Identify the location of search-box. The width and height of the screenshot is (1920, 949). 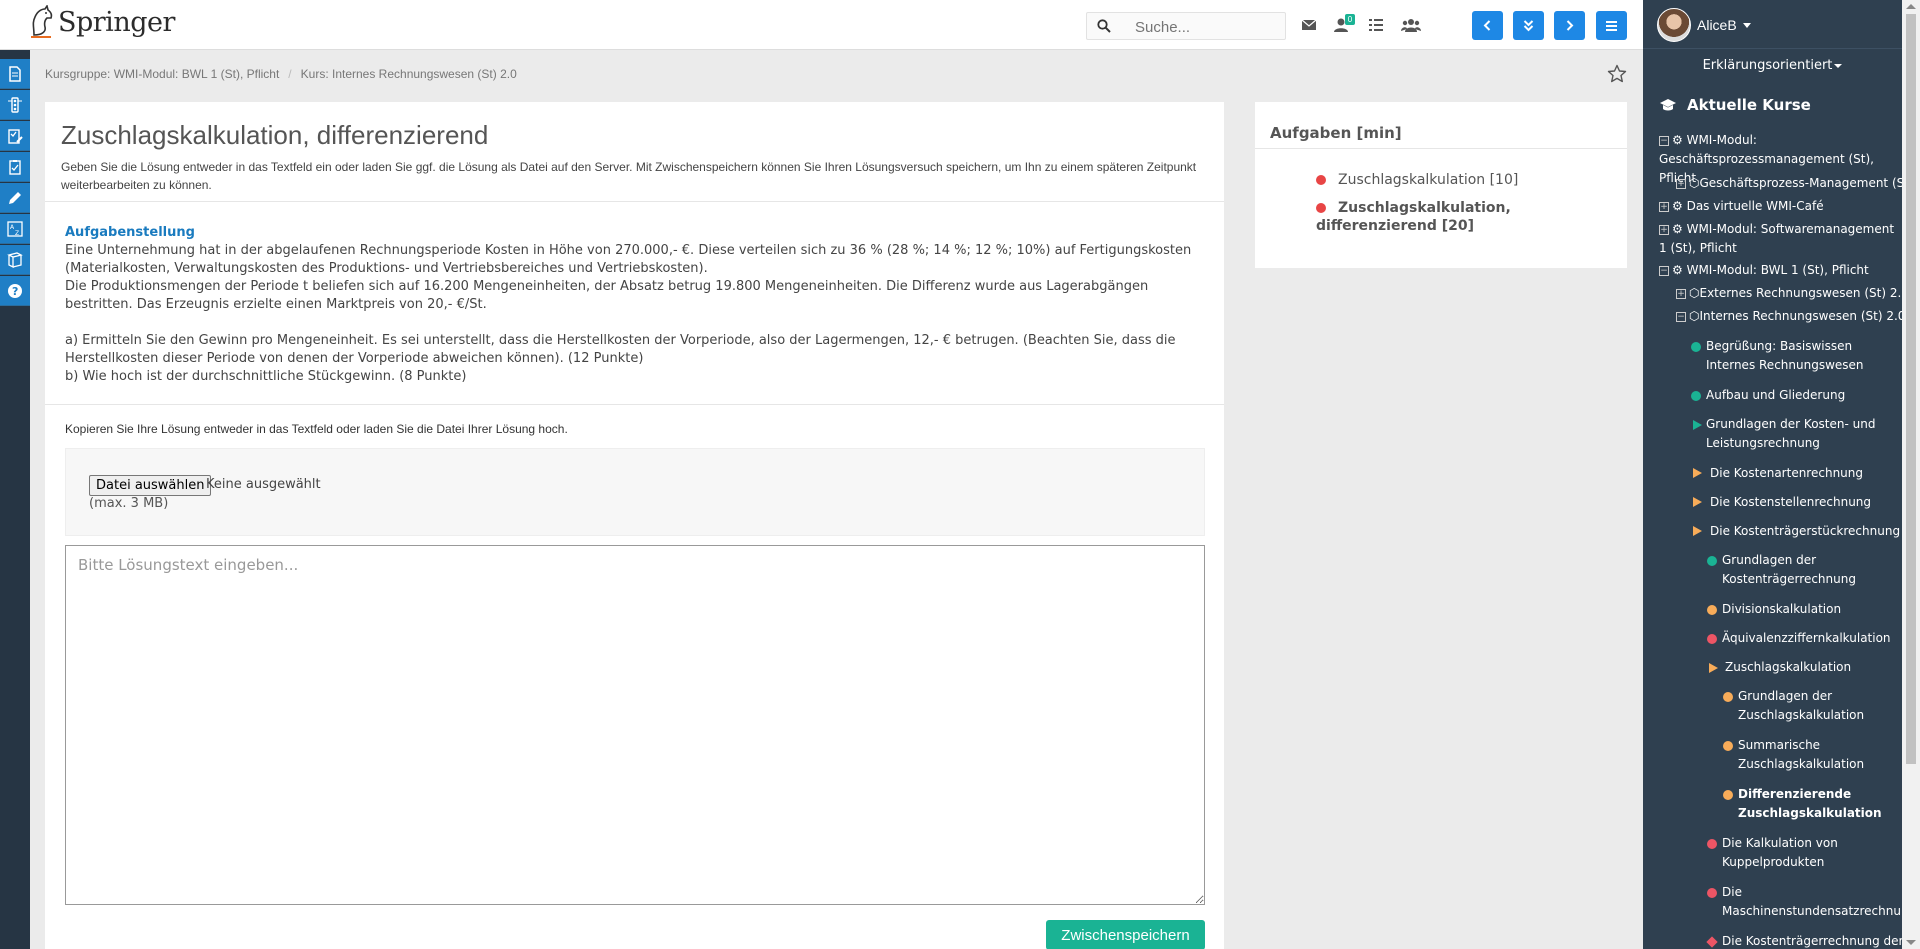
(1186, 26).